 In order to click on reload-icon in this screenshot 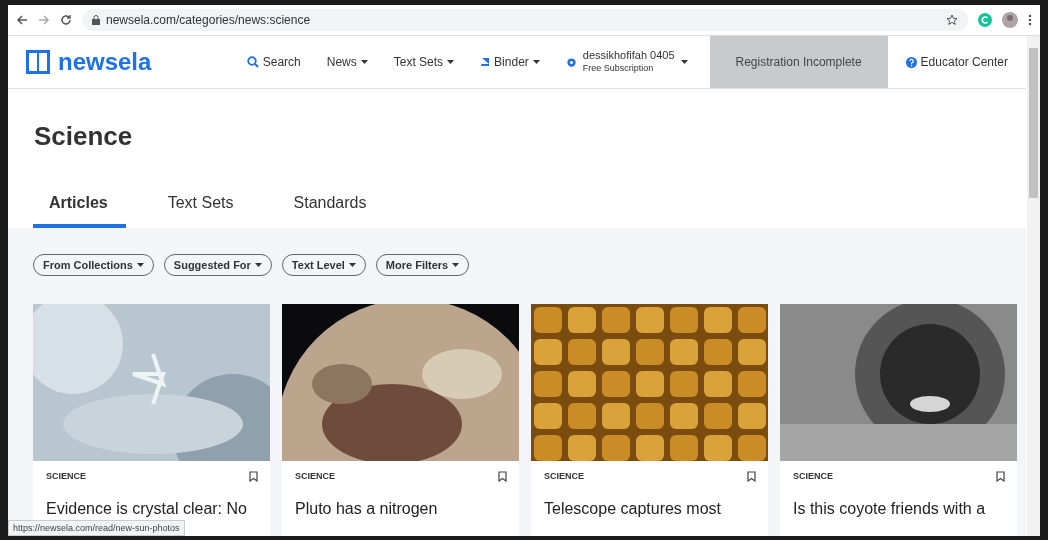, I will do `click(66, 20)`.